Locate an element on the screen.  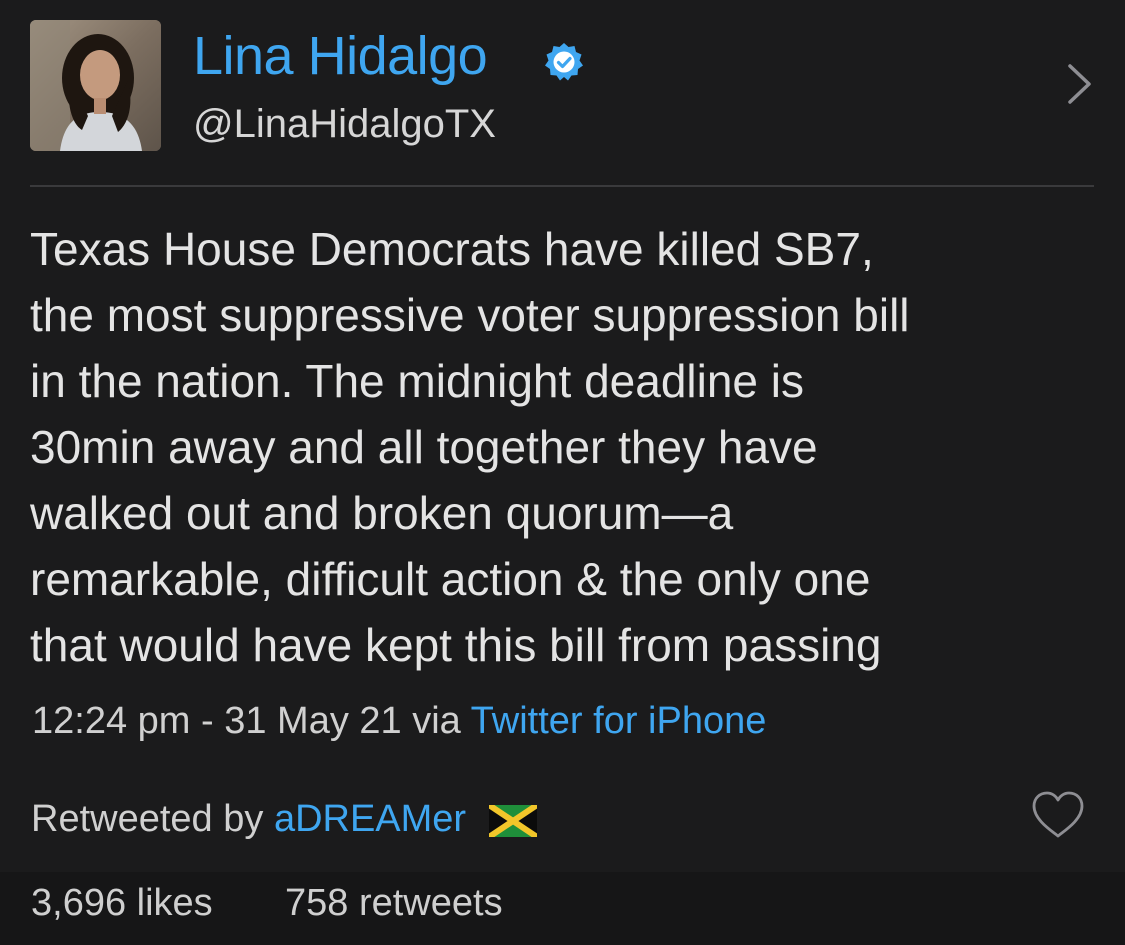
profile-photo-icon is located at coordinates (95, 85).